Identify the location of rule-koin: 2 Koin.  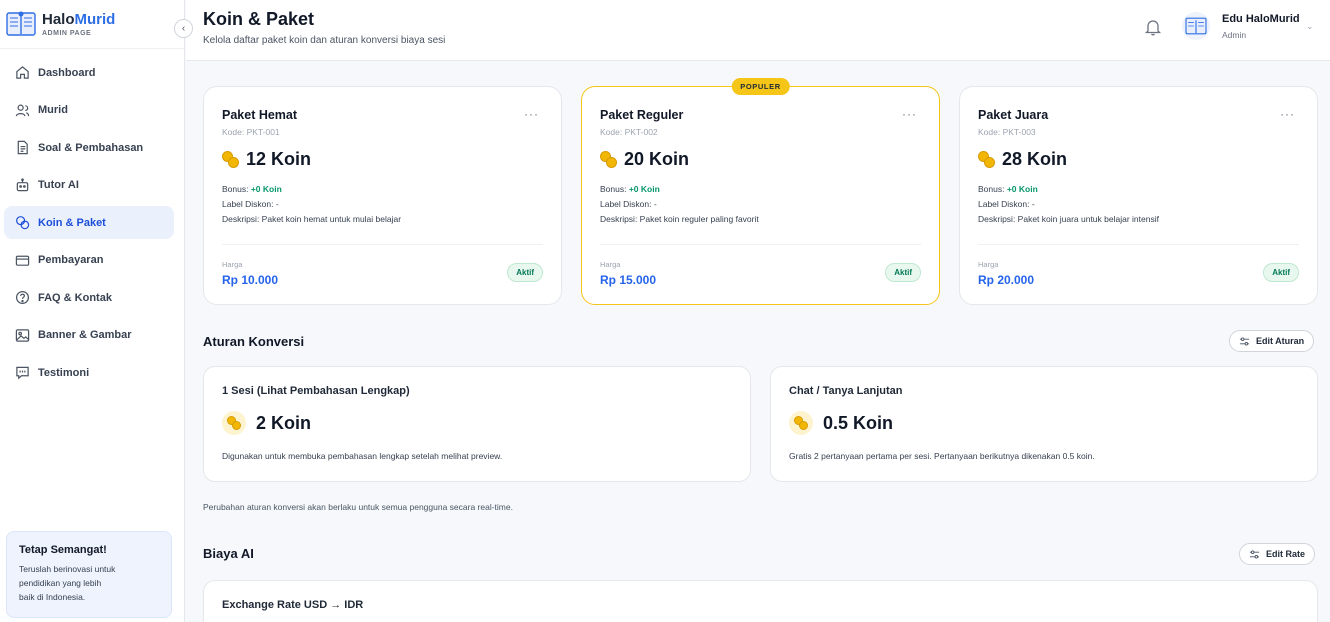
(477, 423).